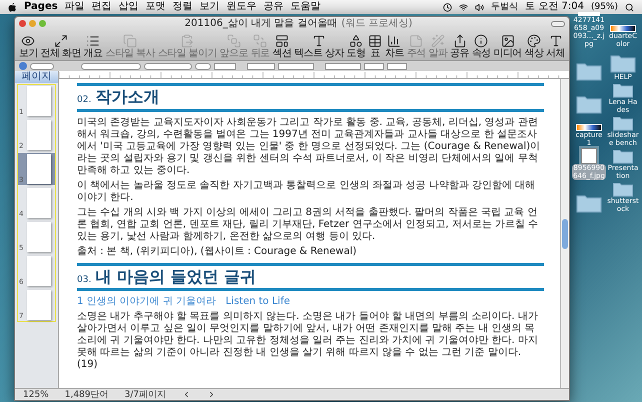 This screenshot has height=402, width=642. What do you see at coordinates (41, 7) in the screenshot?
I see `app-menu: Pages` at bounding box center [41, 7].